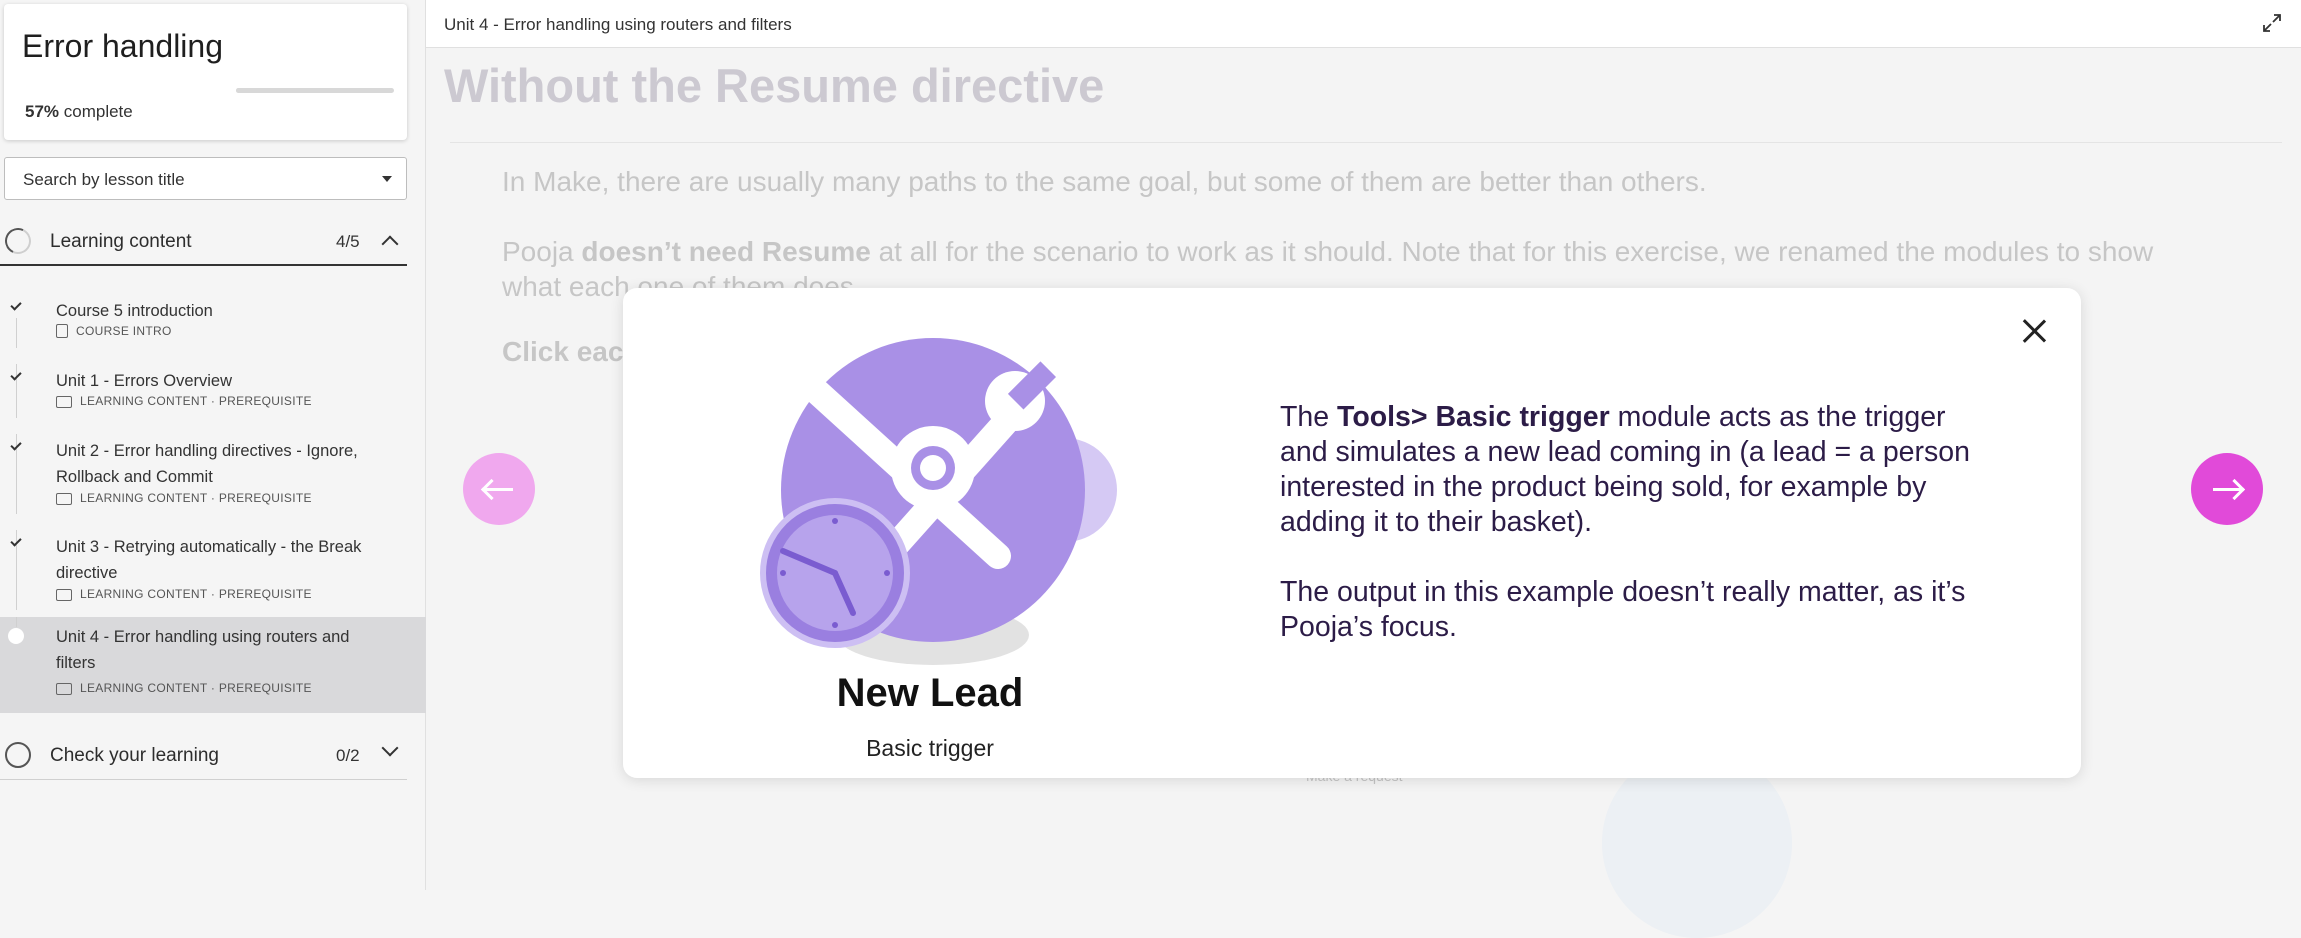  What do you see at coordinates (205, 178) in the screenshot?
I see `lesson-search-select: Search by lesson title` at bounding box center [205, 178].